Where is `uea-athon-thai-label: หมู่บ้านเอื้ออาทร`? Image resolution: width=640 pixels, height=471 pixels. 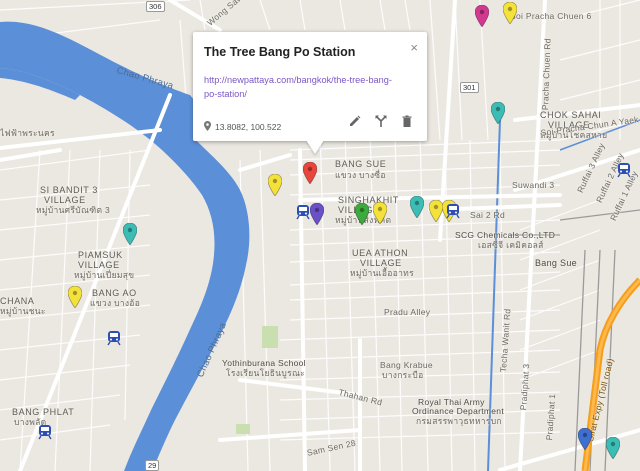 uea-athon-thai-label: หมู่บ้านเอื้ออาทร is located at coordinates (382, 273).